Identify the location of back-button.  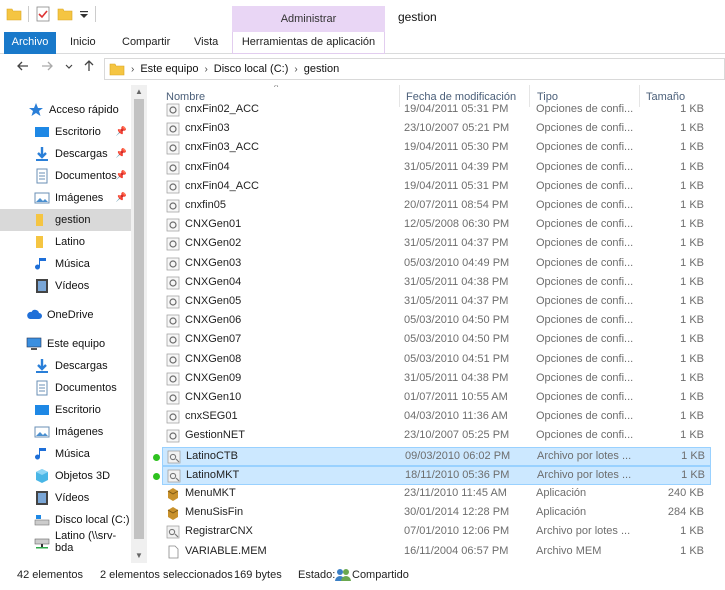
(23, 67).